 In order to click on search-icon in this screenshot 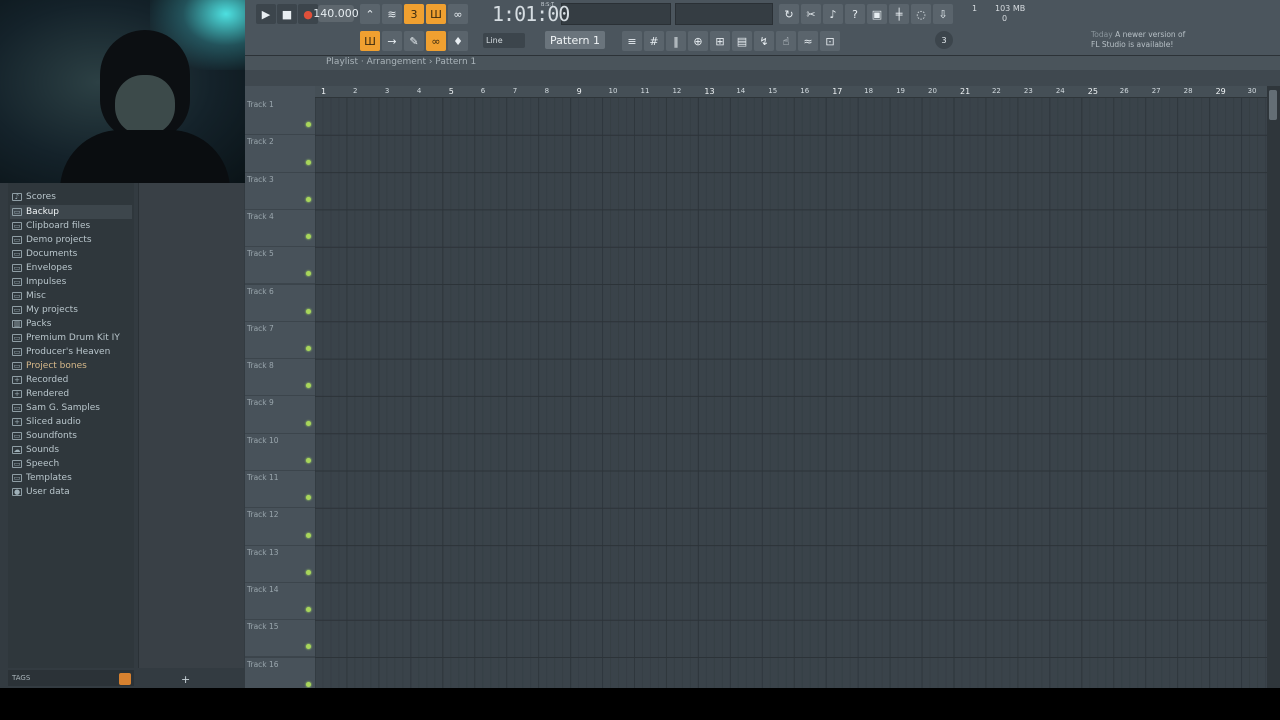, I will do `click(125, 679)`.